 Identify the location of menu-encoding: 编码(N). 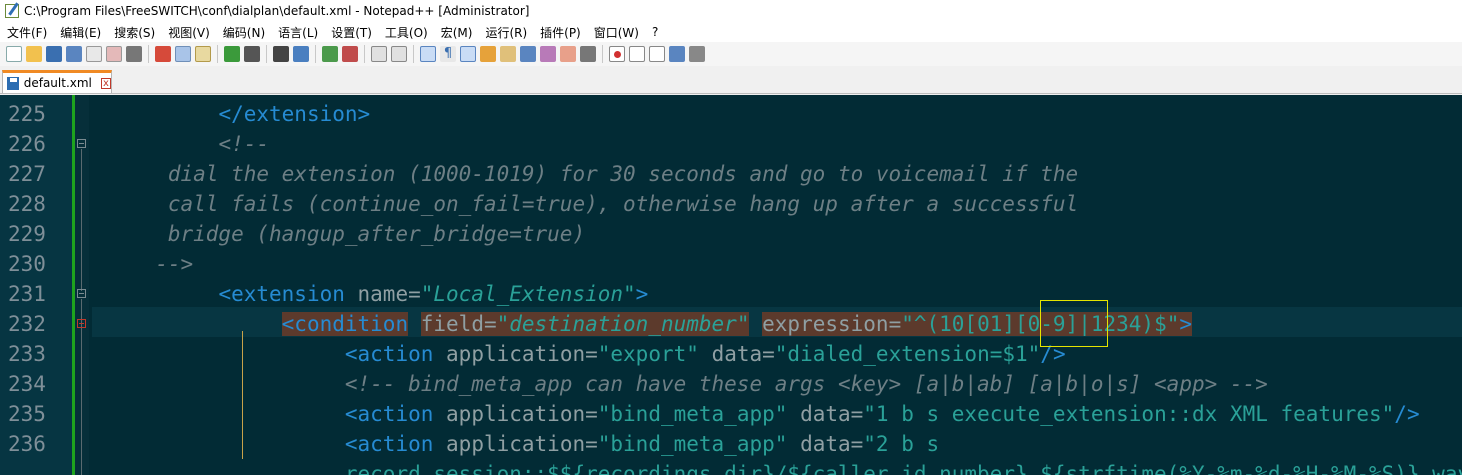
(243, 32).